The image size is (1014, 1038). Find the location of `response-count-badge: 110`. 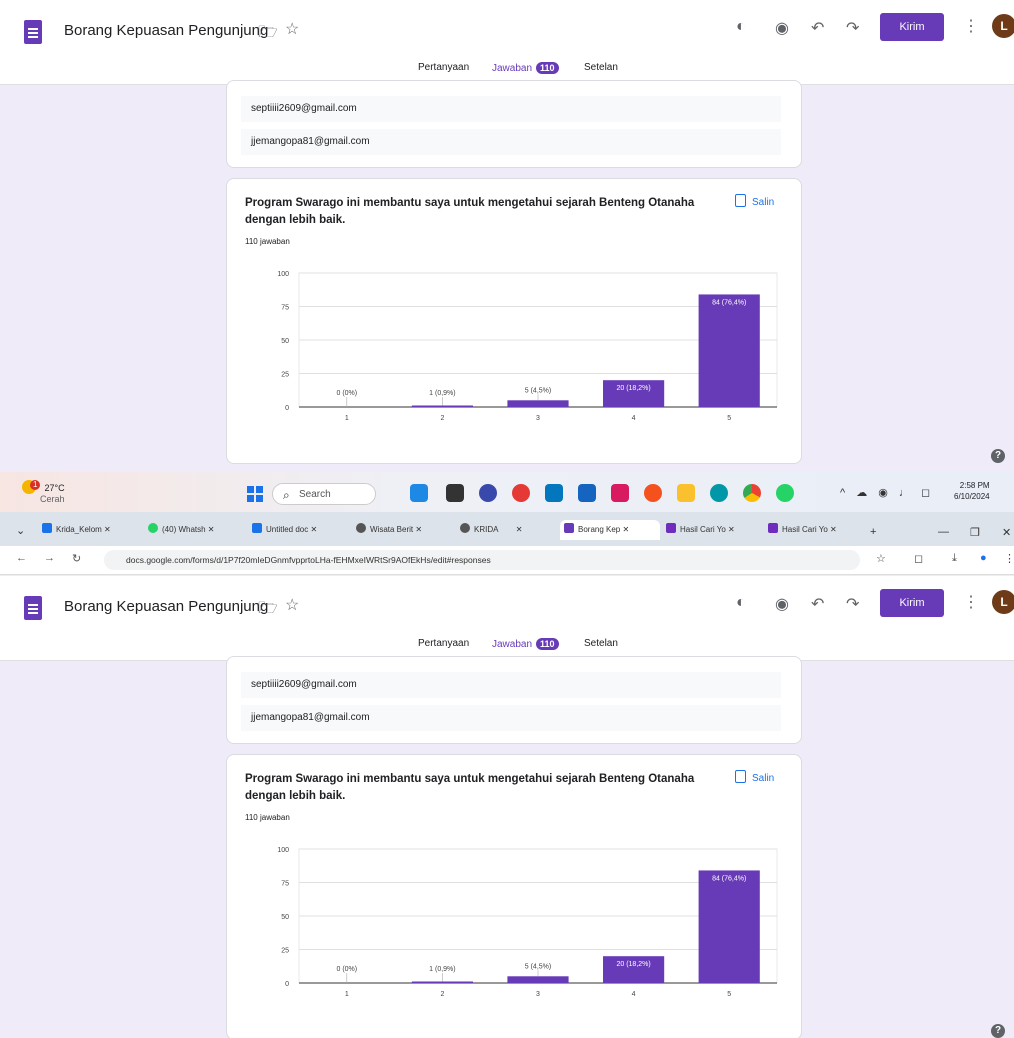

response-count-badge: 110 is located at coordinates (547, 68).